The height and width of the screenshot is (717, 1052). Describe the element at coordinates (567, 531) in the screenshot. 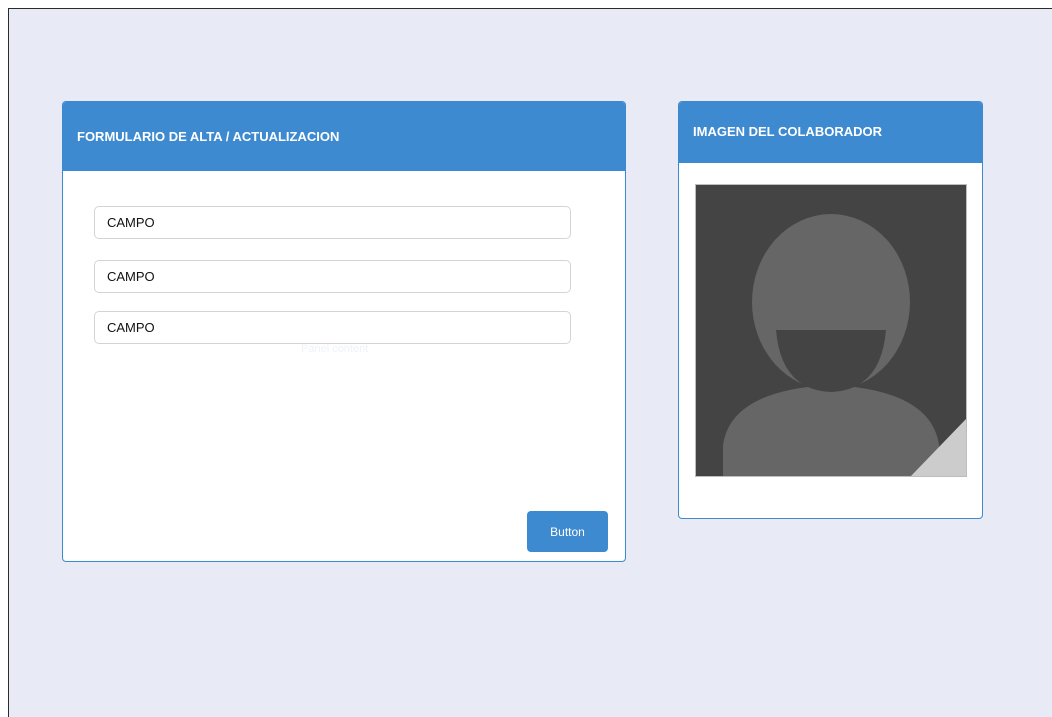

I see `submit-button: Button` at that location.